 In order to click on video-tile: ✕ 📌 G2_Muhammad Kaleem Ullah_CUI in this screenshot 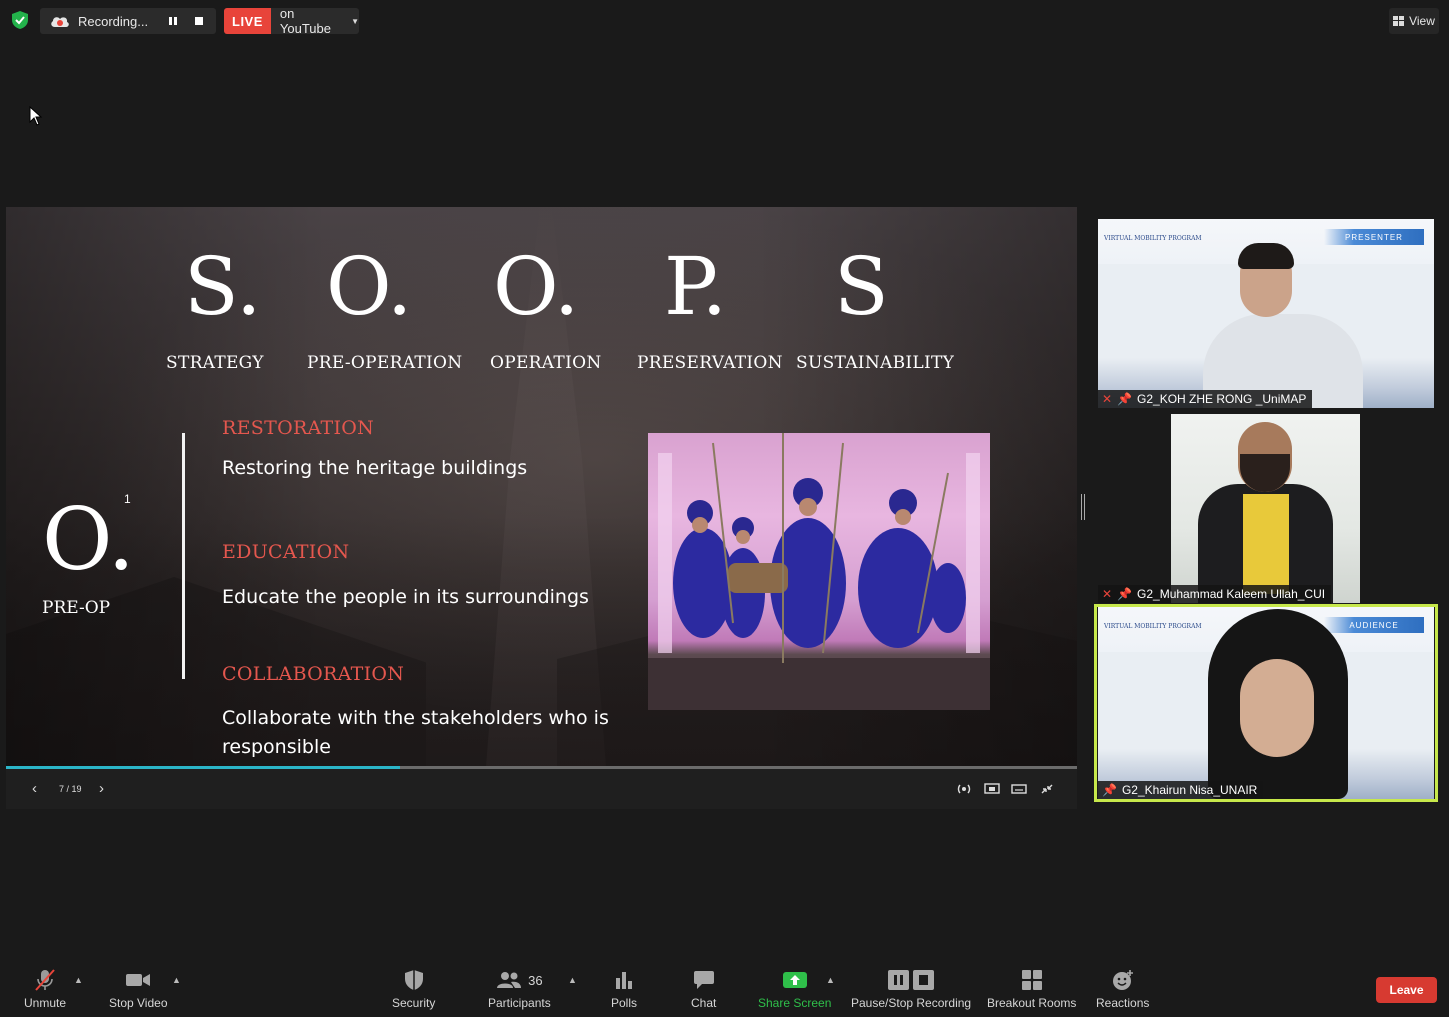, I will do `click(1266, 508)`.